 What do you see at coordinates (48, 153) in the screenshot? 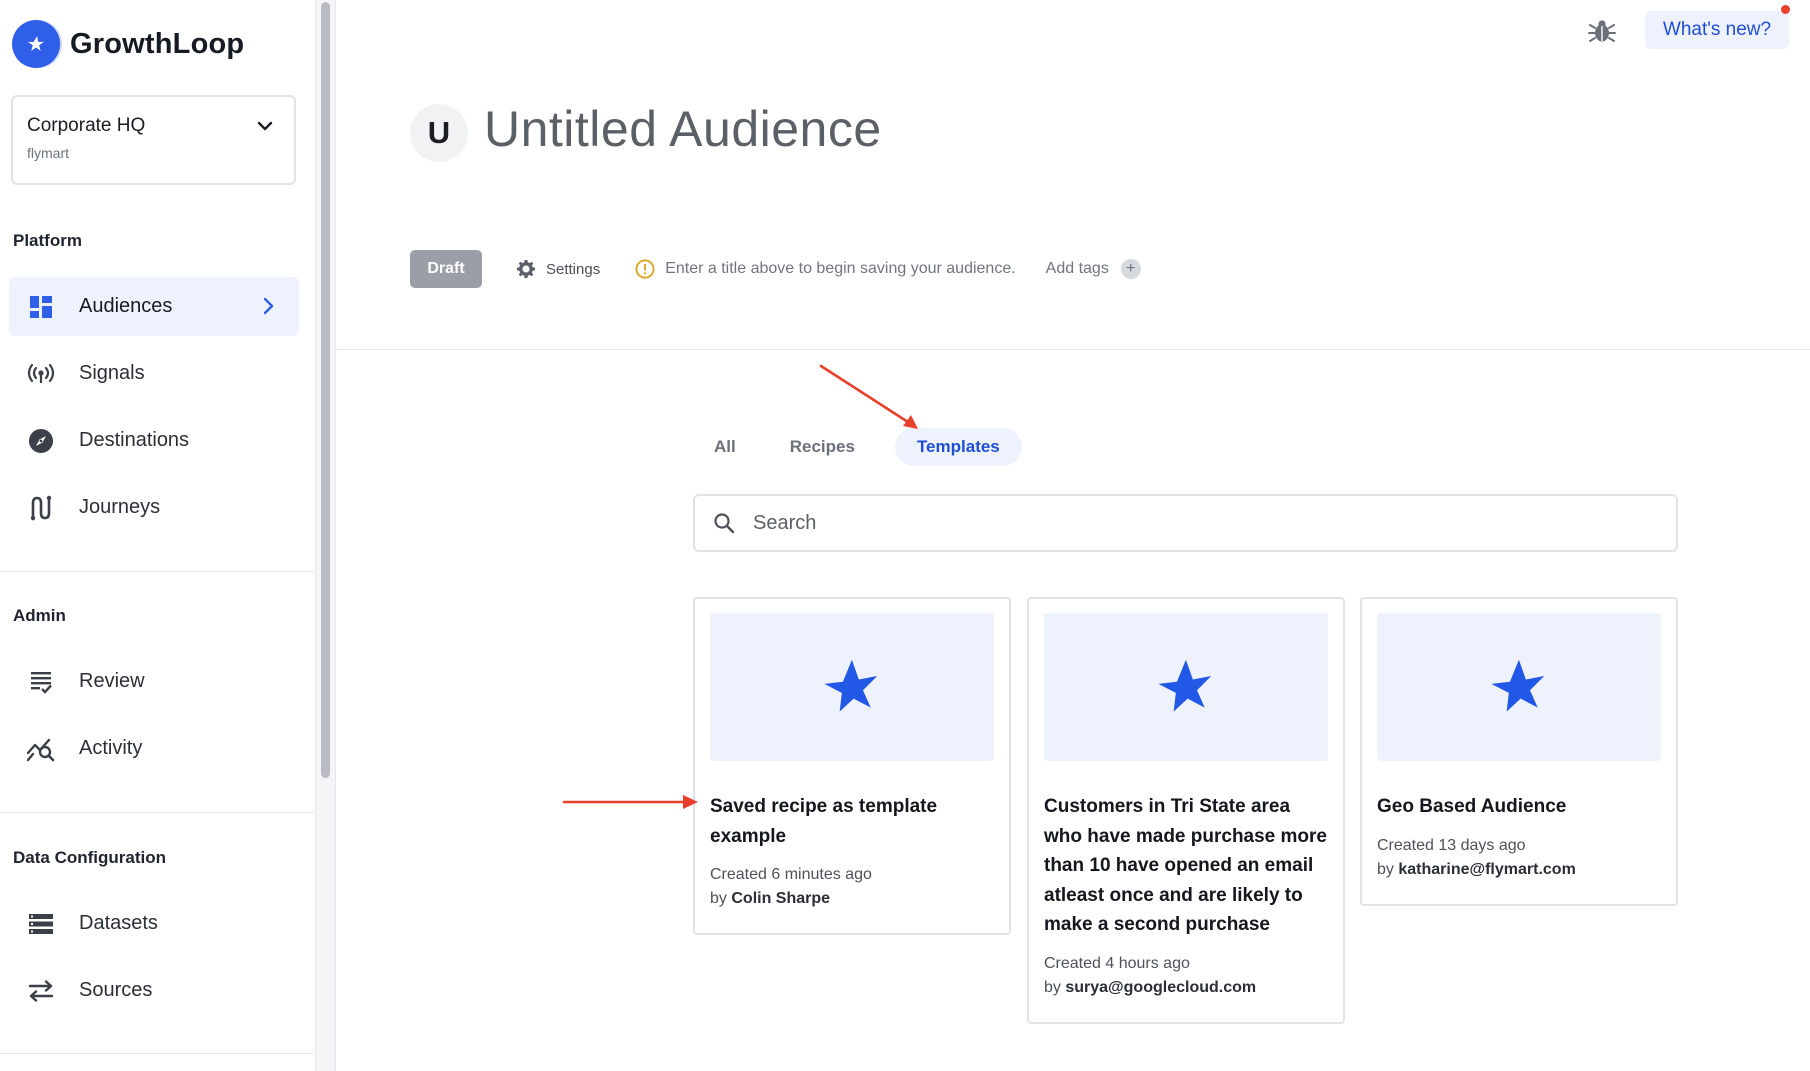
I see `org-subtitle: flymart` at bounding box center [48, 153].